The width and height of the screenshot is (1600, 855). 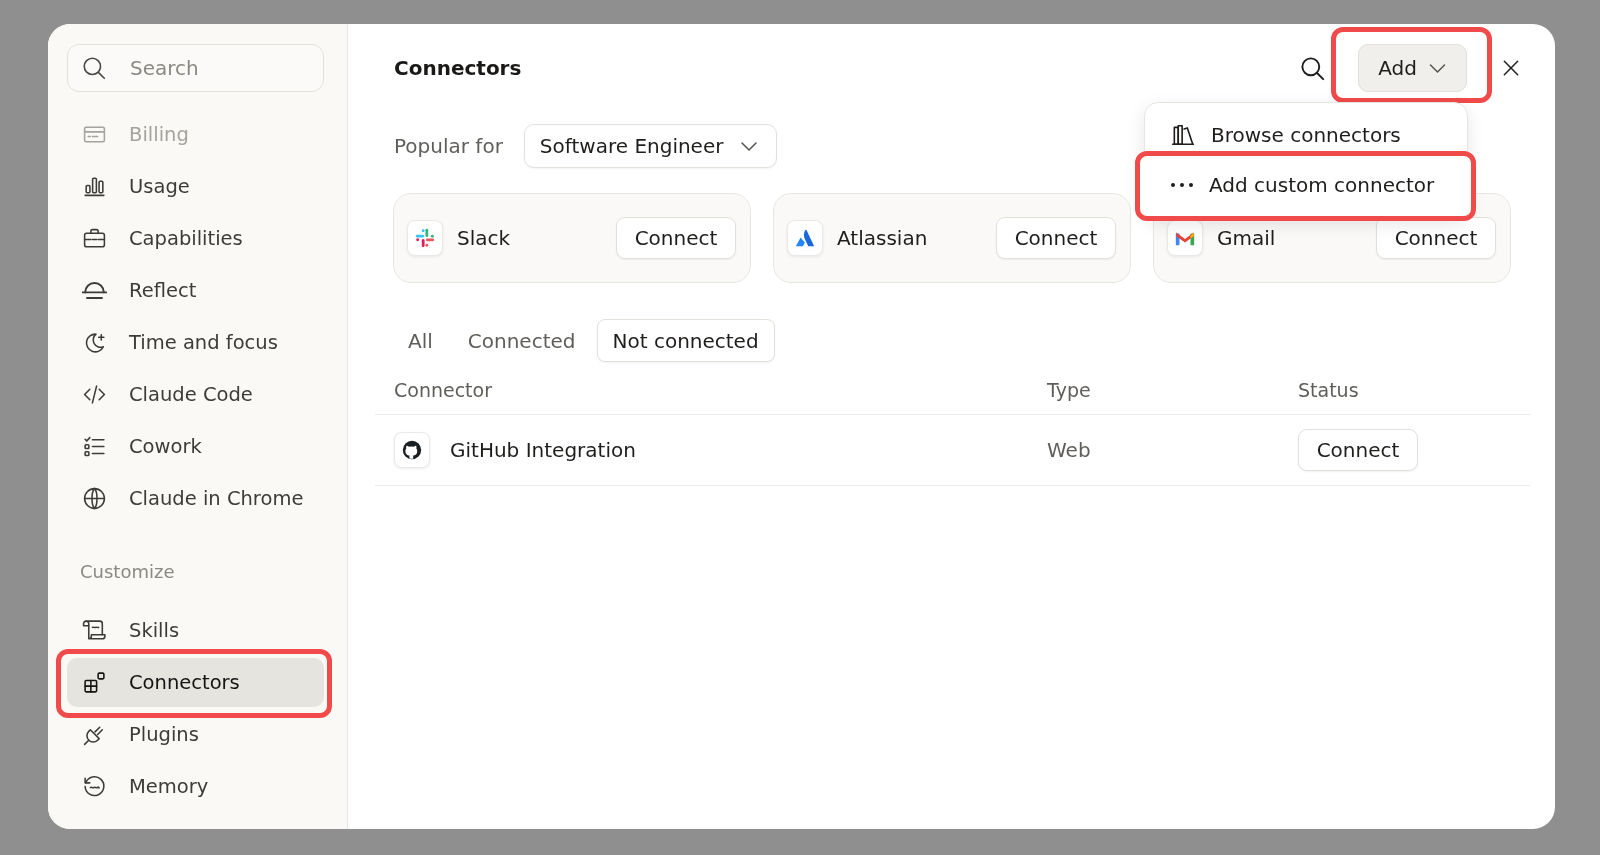 What do you see at coordinates (195, 446) in the screenshot?
I see `sidebar-item: Cowork` at bounding box center [195, 446].